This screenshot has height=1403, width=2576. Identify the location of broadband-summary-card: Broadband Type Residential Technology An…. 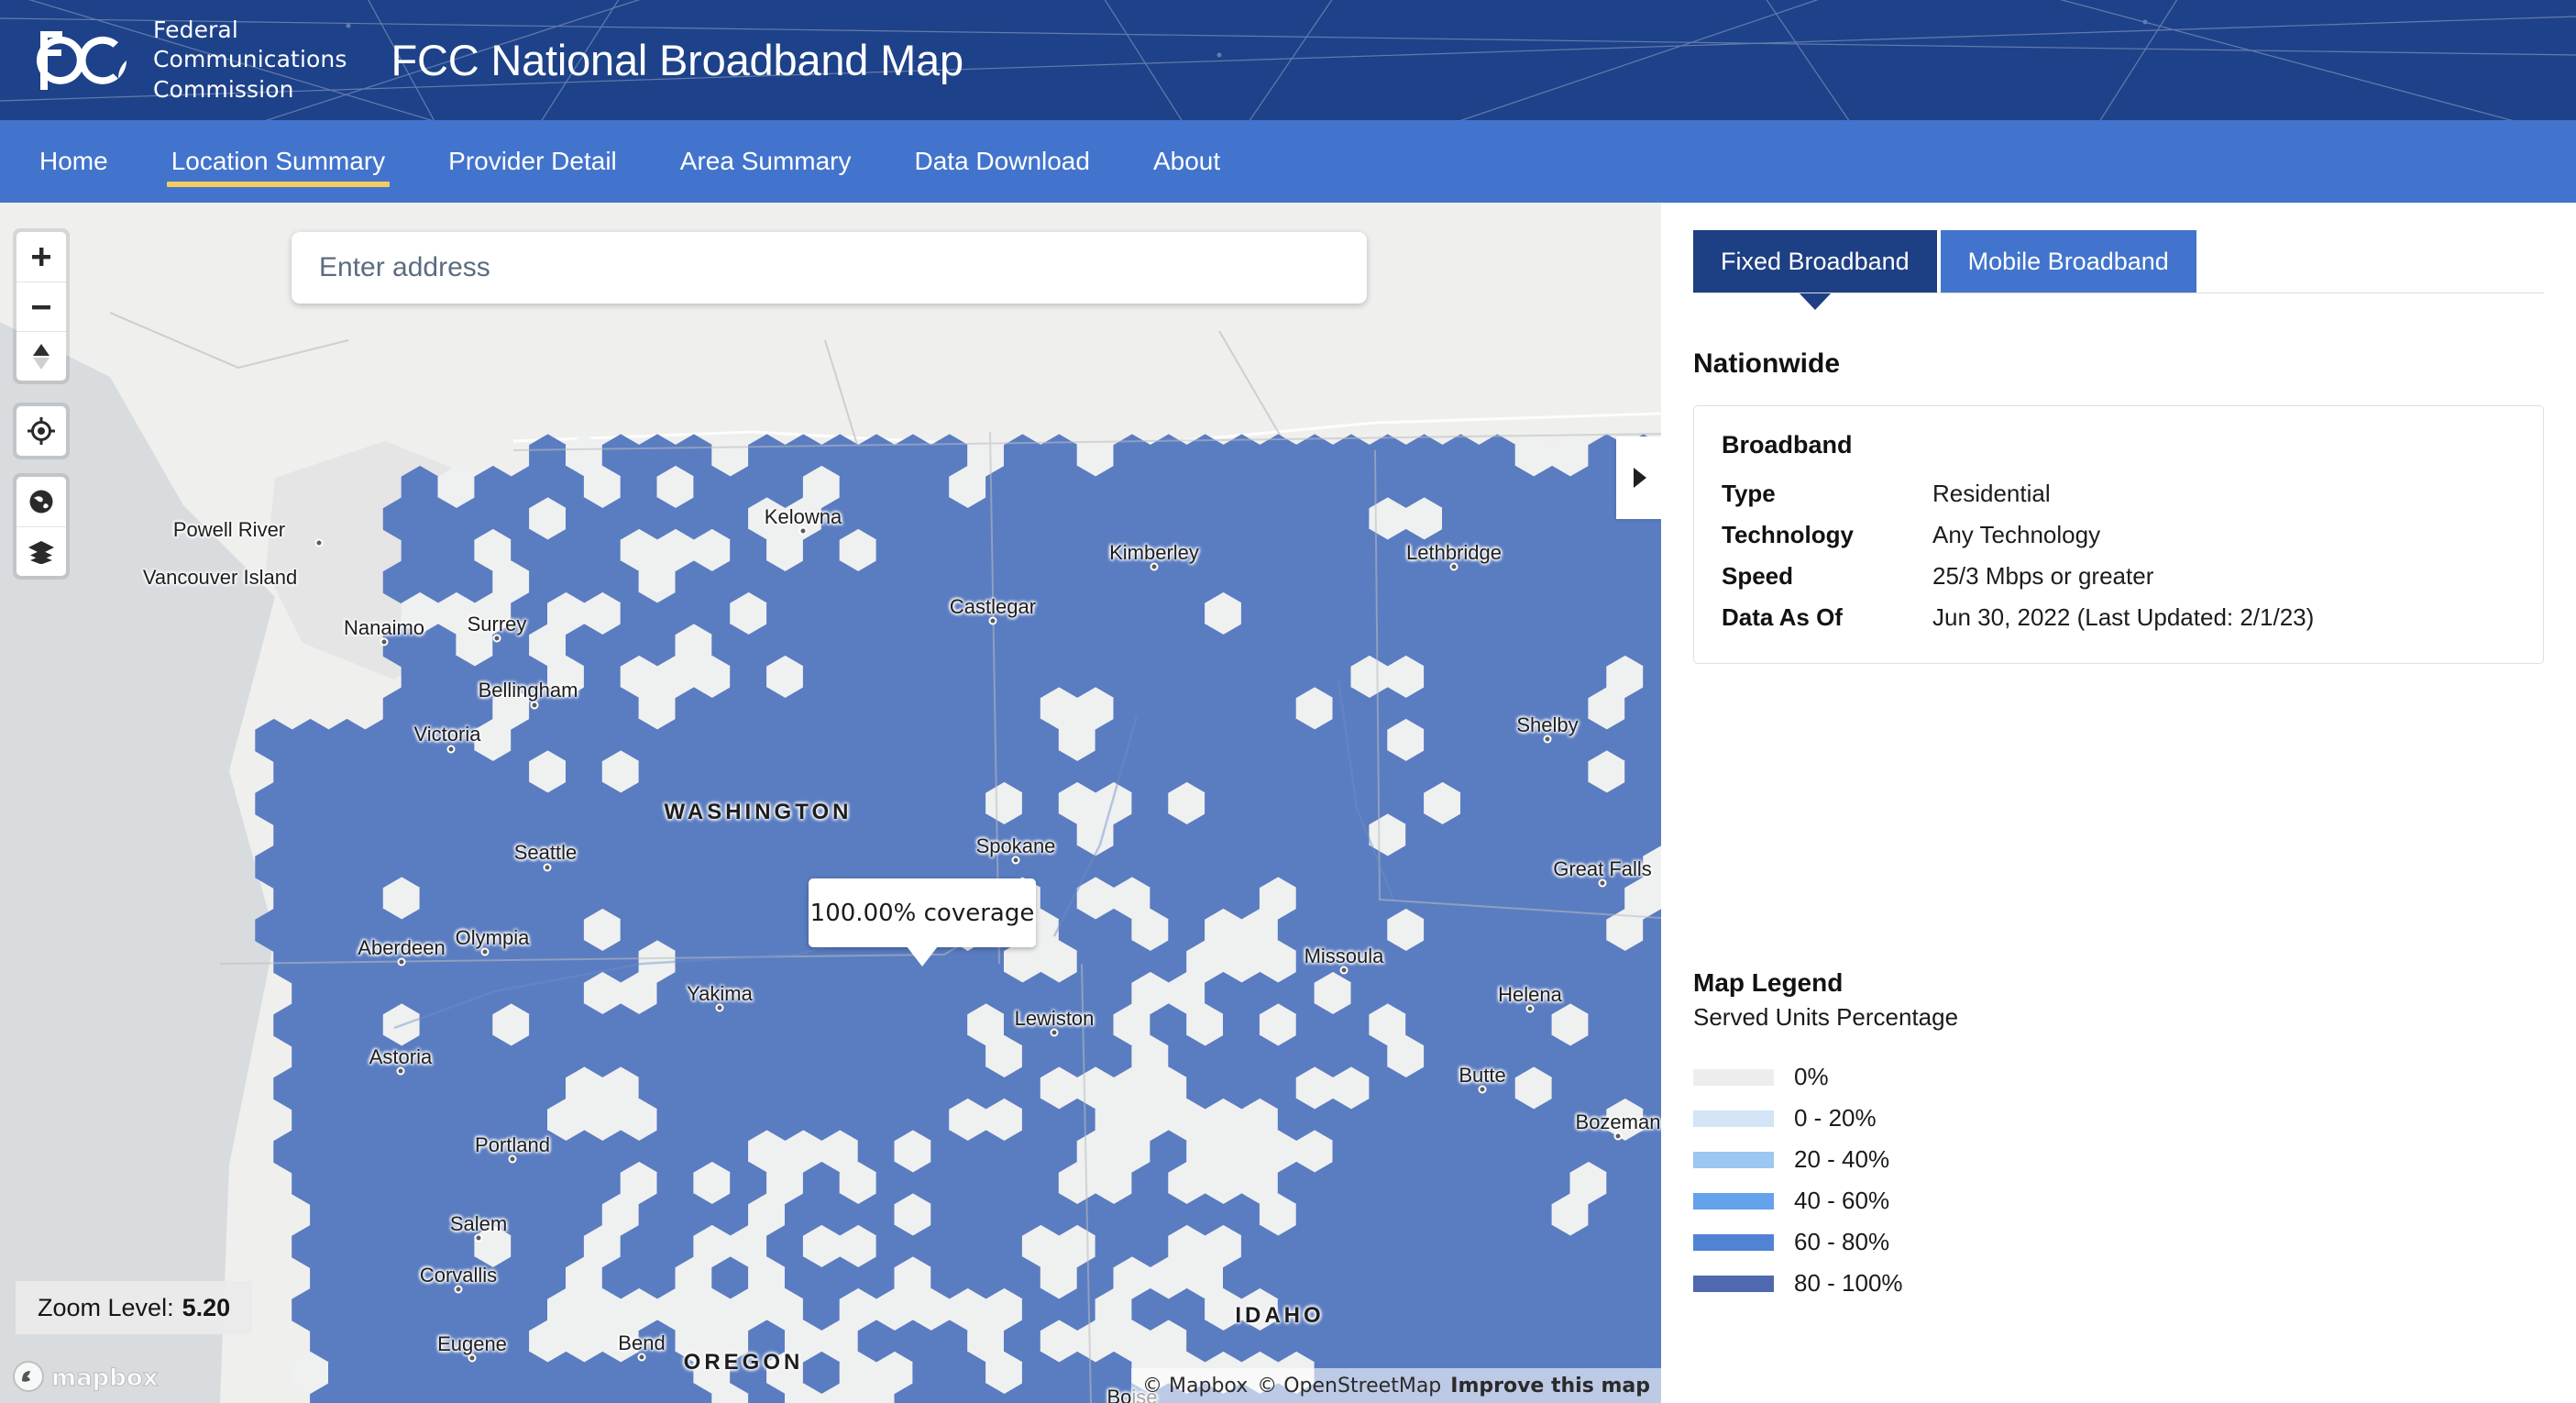
(2118, 534).